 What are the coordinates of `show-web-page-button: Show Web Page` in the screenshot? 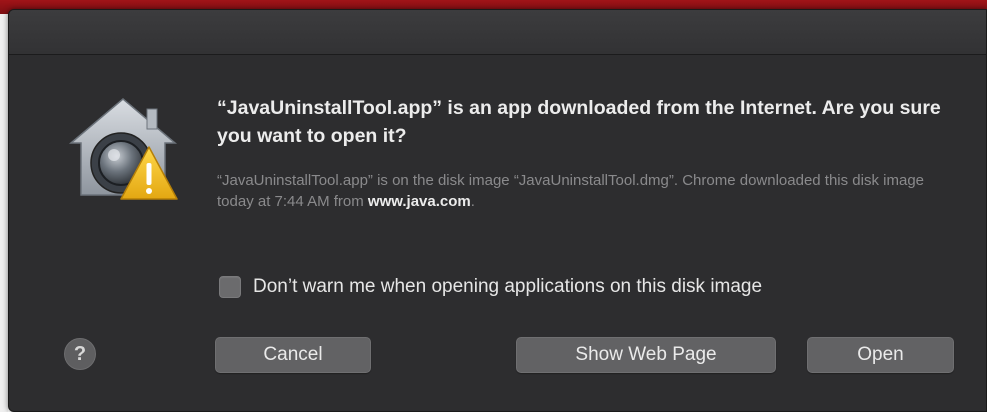 It's located at (646, 355).